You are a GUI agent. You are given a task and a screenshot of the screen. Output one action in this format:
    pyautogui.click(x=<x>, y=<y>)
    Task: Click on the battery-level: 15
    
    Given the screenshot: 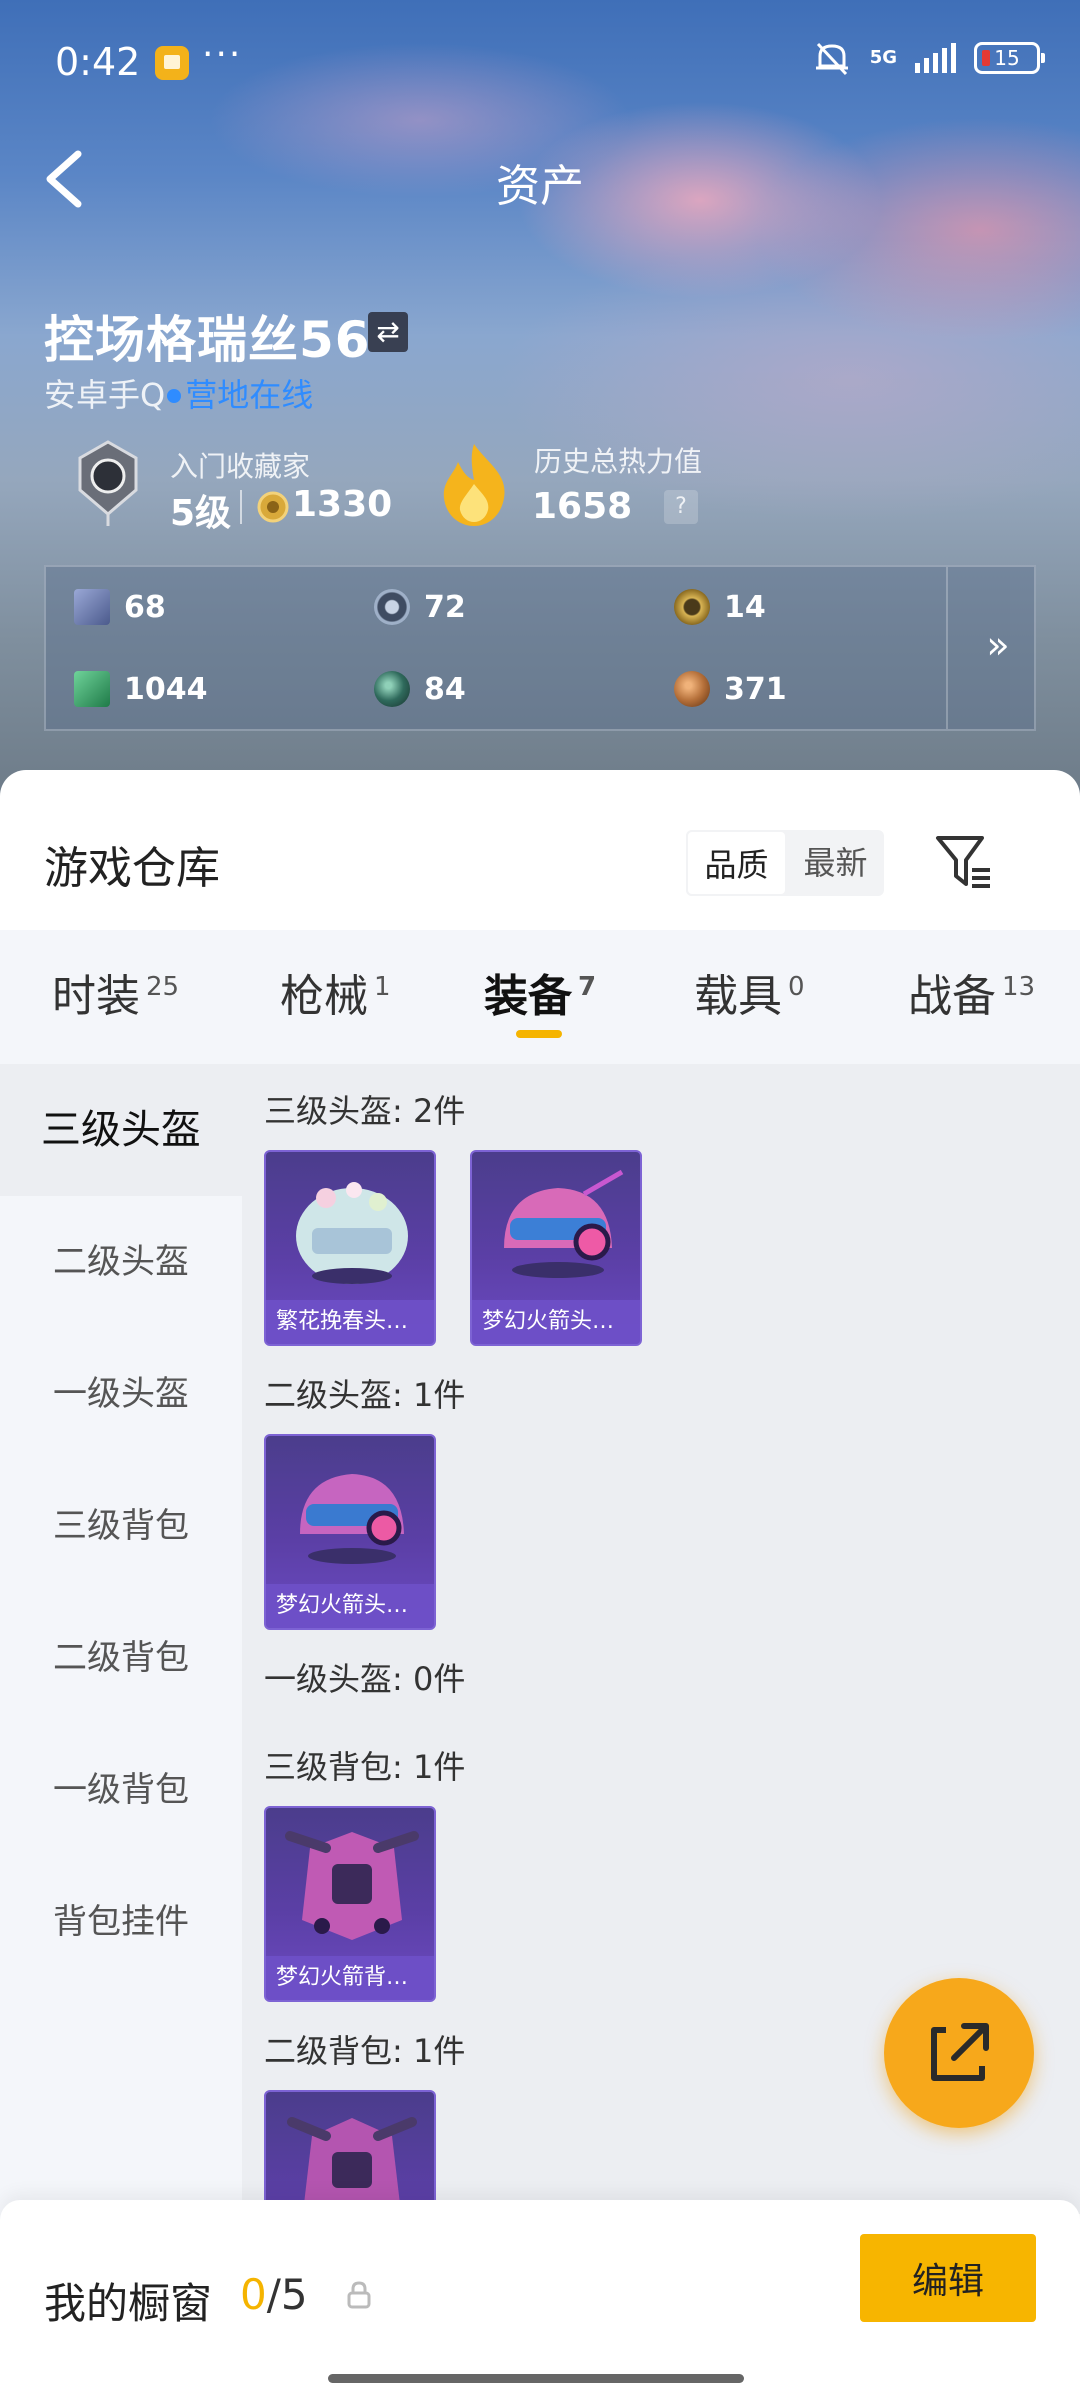 What is the action you would take?
    pyautogui.click(x=1007, y=58)
    